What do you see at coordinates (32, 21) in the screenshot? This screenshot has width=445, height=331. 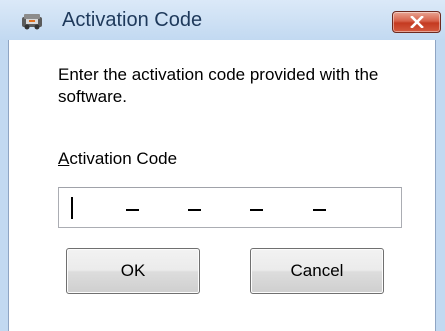 I see `activation-app-icon` at bounding box center [32, 21].